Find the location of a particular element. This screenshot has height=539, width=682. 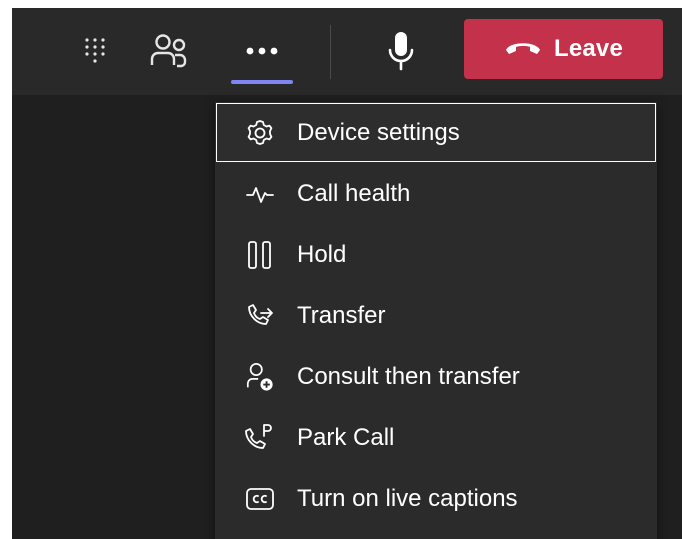

phone-transfer-icon is located at coordinates (260, 316).